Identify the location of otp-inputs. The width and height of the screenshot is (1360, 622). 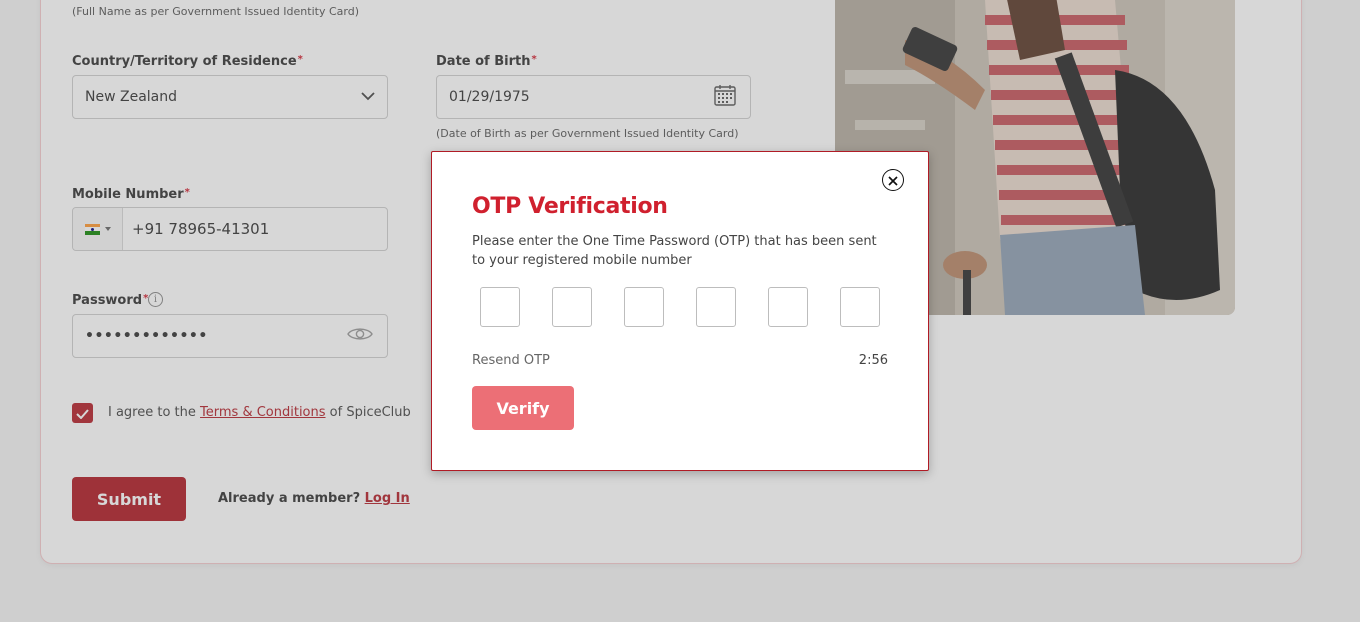
(680, 307).